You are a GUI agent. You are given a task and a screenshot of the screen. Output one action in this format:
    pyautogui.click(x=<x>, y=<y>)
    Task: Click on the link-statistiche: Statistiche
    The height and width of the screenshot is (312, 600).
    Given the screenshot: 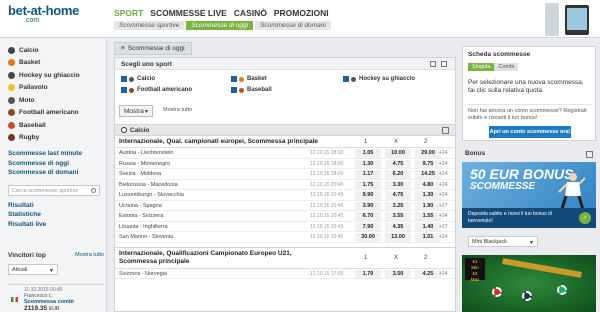 What is the action you would take?
    pyautogui.click(x=57, y=216)
    